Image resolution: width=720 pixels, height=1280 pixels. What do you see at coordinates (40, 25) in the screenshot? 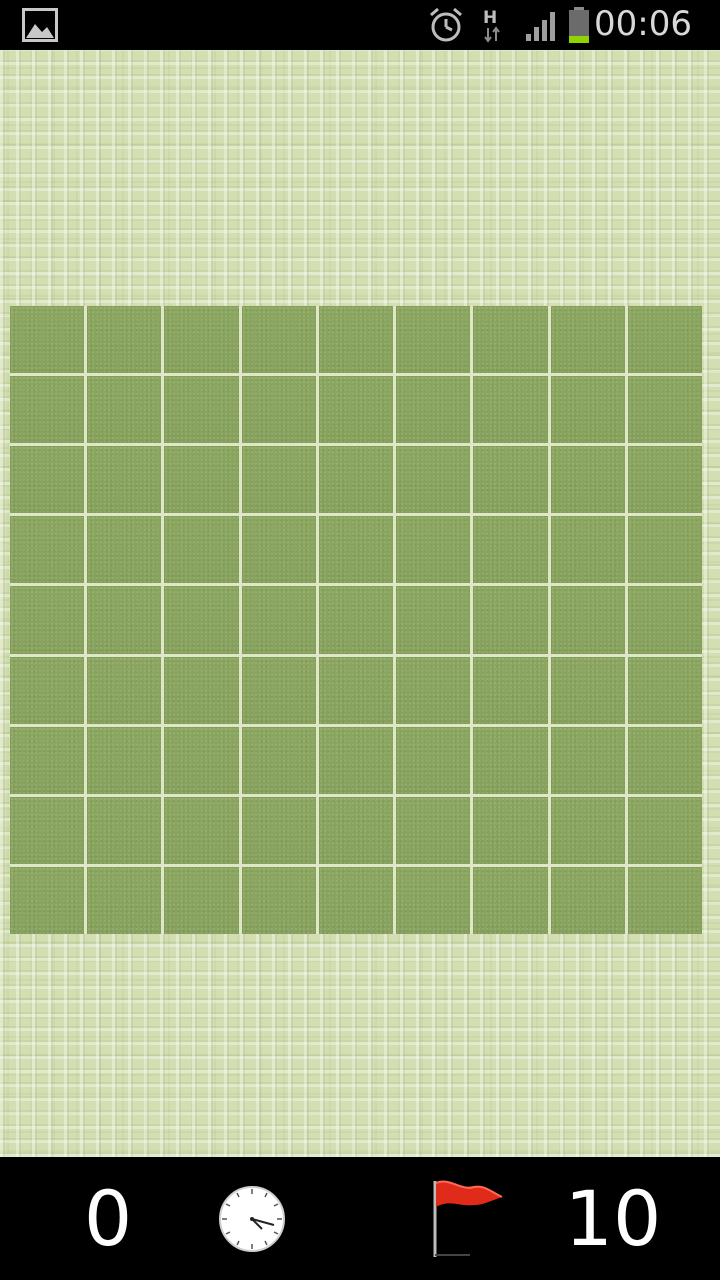
I see `image-icon` at bounding box center [40, 25].